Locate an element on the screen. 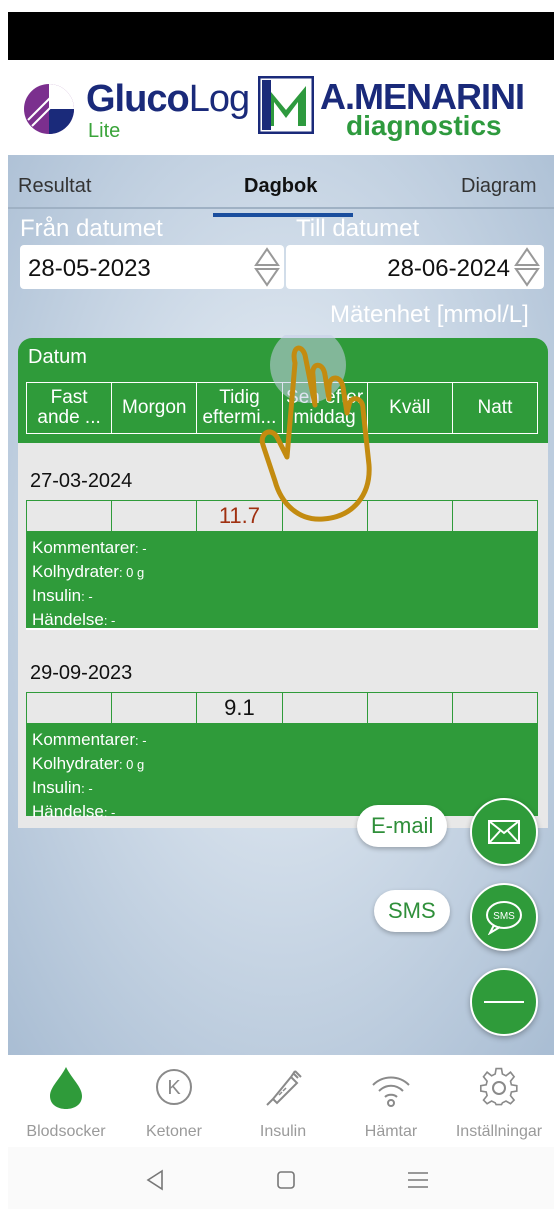 The image size is (554, 1209). email-fab-label: E-mail is located at coordinates (402, 826).